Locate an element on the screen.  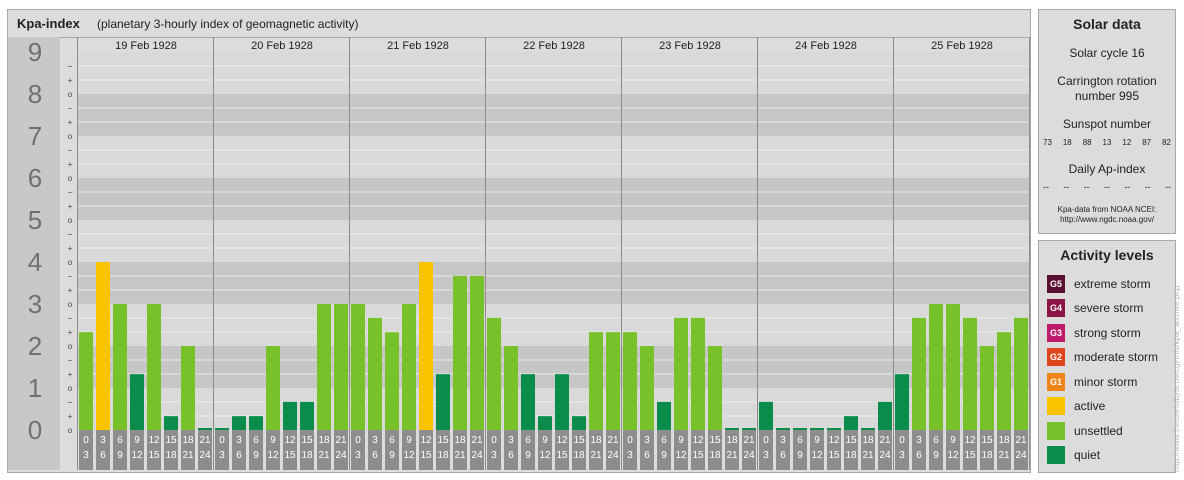
y-tick-label: 9 is located at coordinates (35, 52).